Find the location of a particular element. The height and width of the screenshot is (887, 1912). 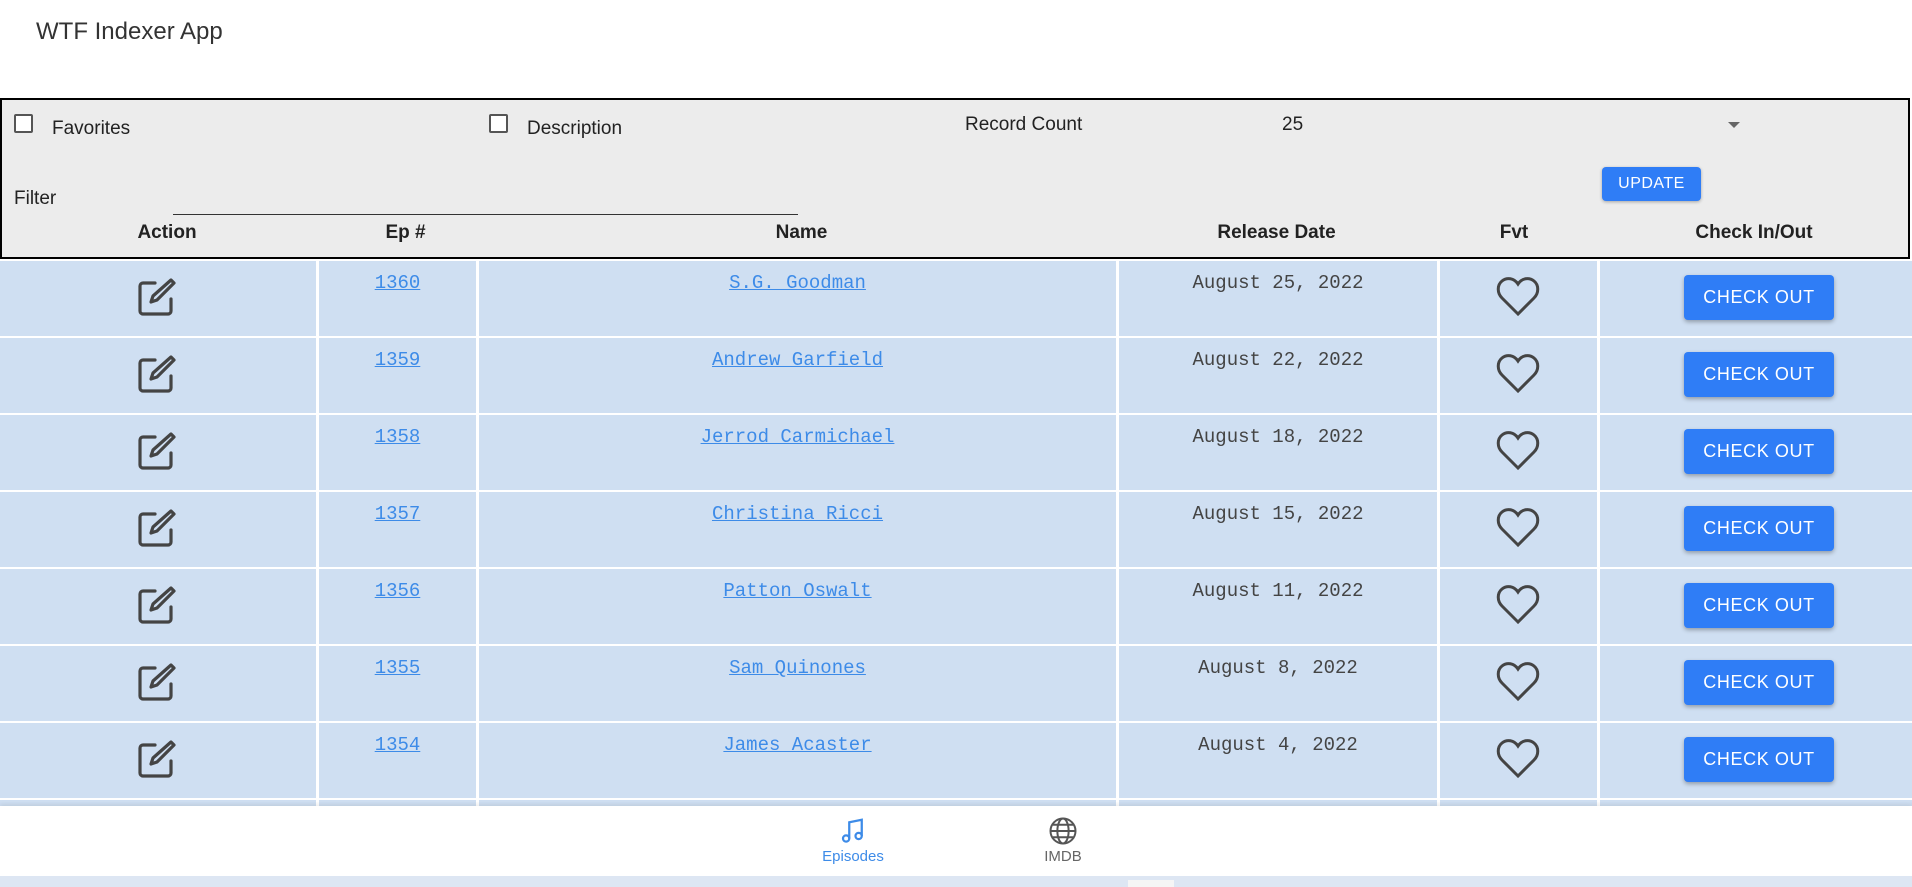

record-count-label: Record Count is located at coordinates (1024, 124).